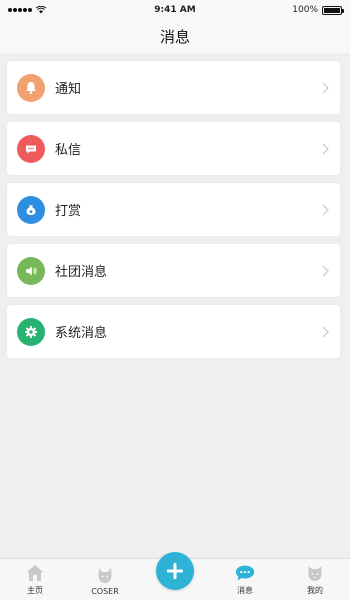 The width and height of the screenshot is (350, 600). I want to click on signal-icon, so click(20, 10).